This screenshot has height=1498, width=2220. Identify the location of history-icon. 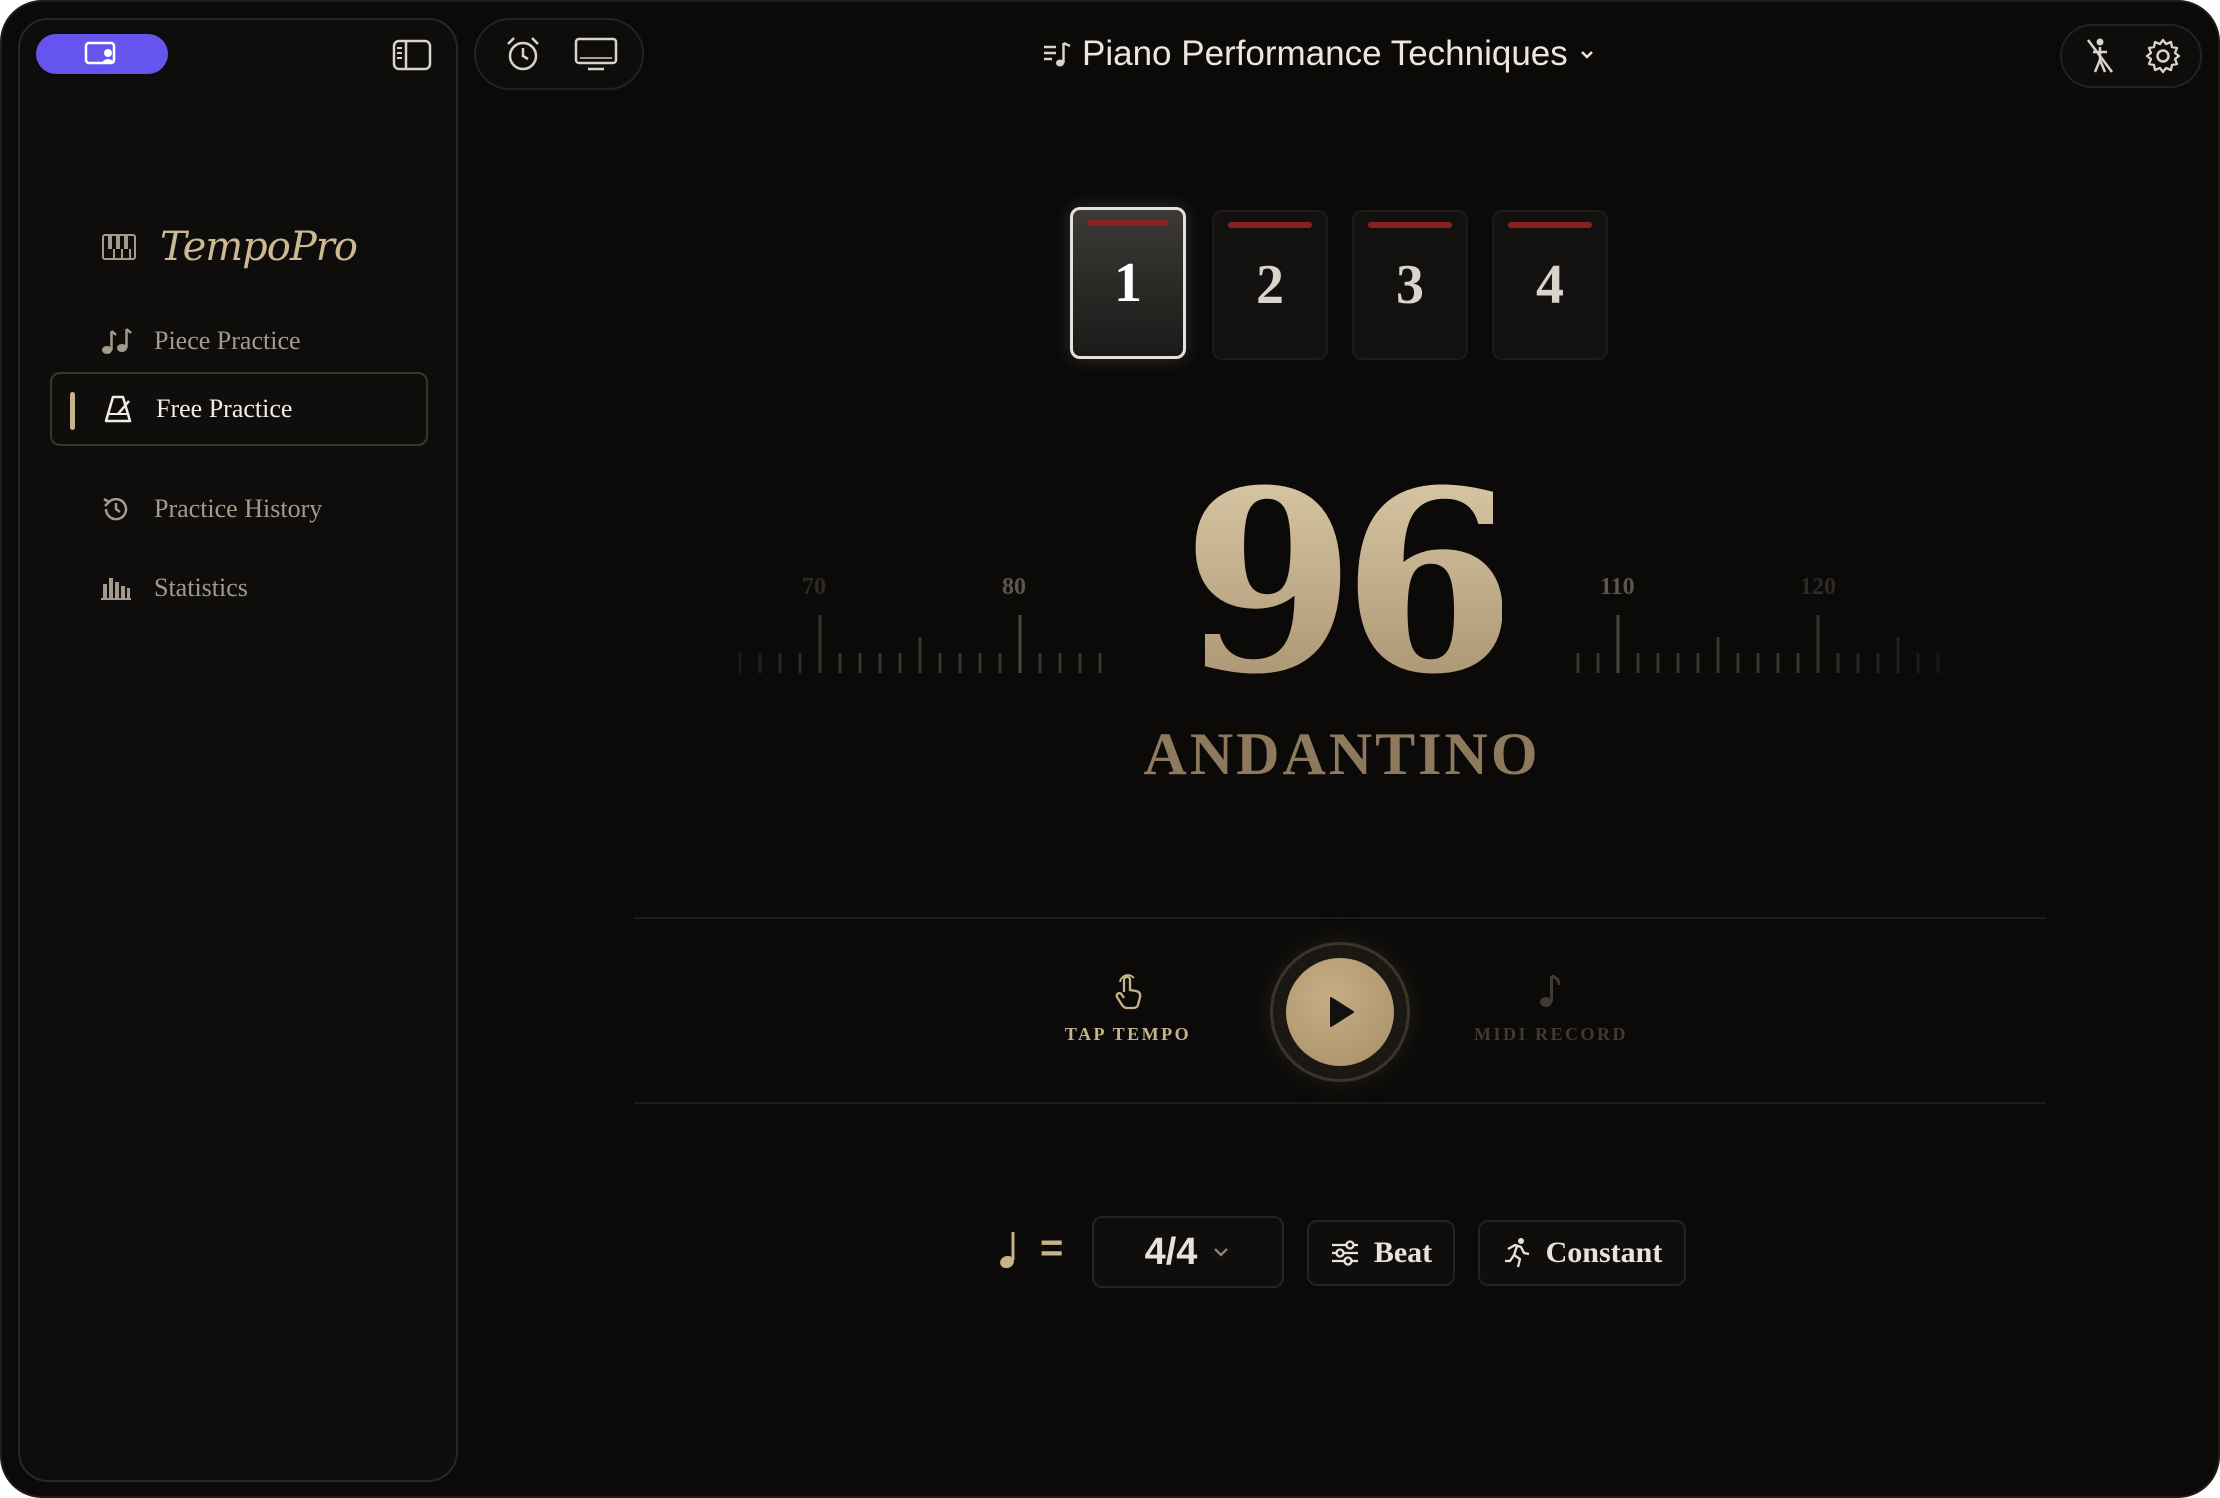
(116, 509).